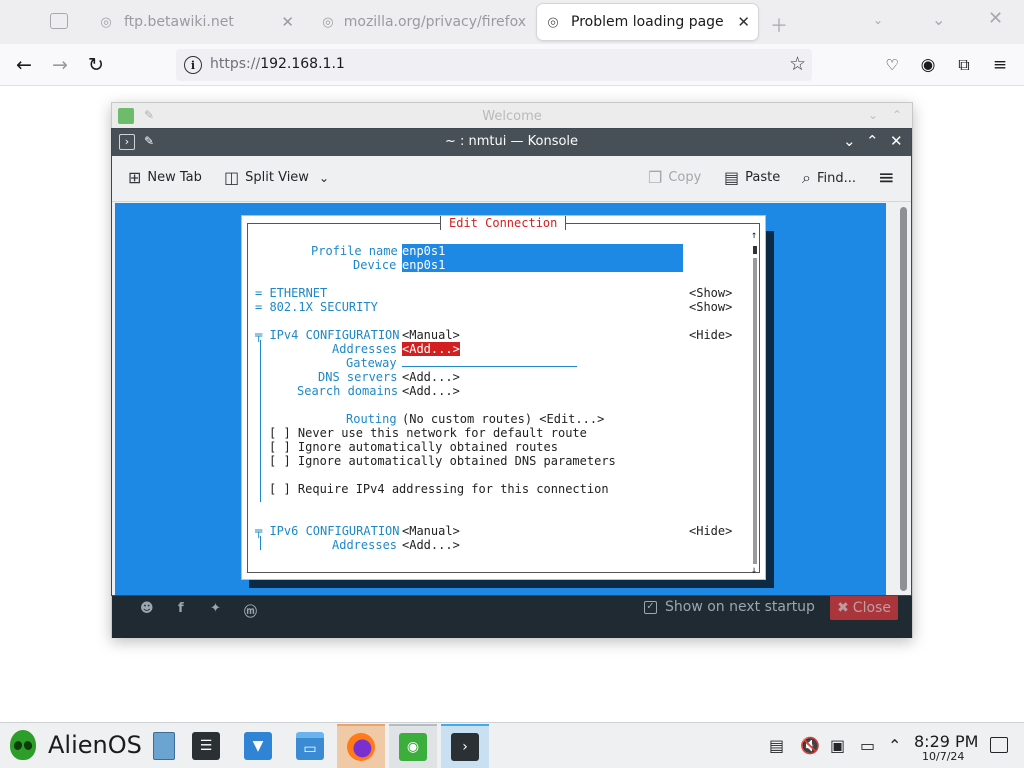 Image resolution: width=1024 pixels, height=768 pixels. I want to click on welcome-app-icon: ◉, so click(413, 747).